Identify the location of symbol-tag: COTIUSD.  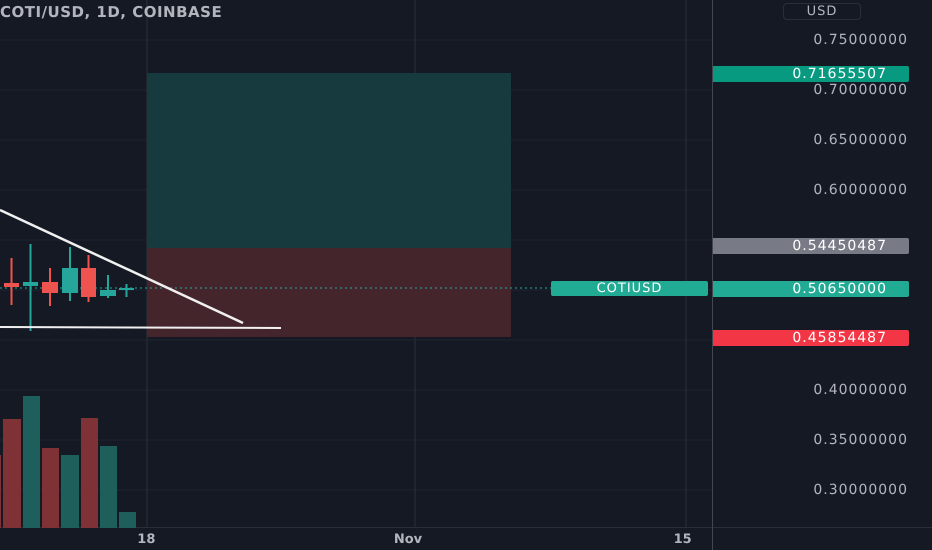
(629, 288).